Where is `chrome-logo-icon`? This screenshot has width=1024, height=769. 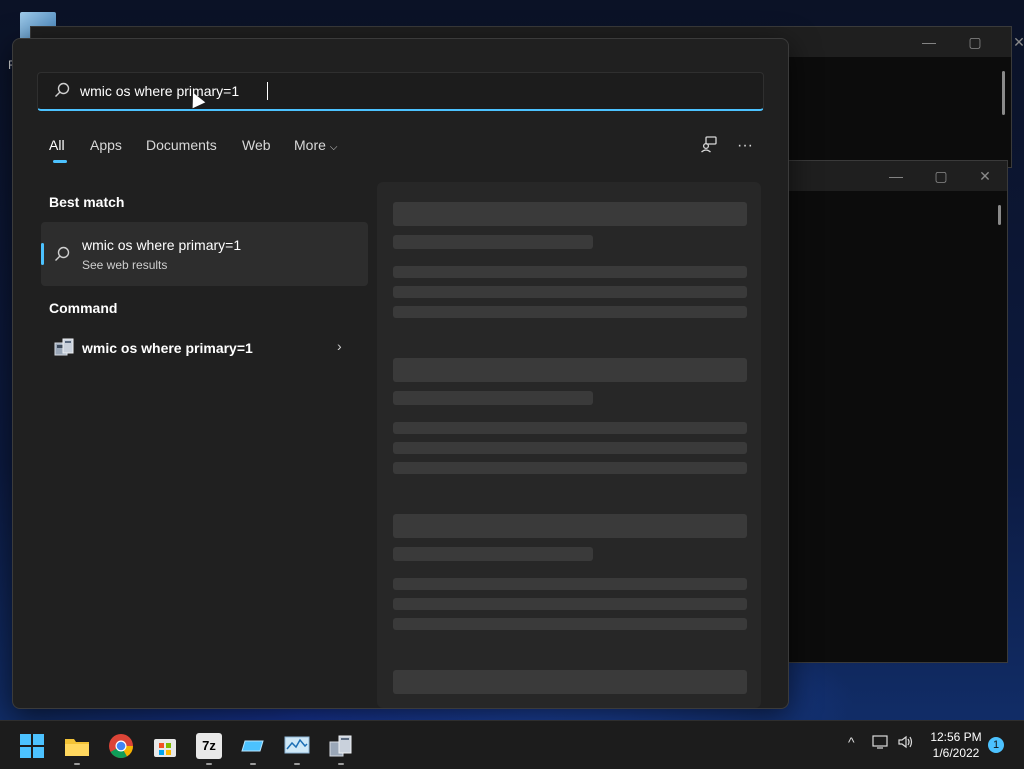 chrome-logo-icon is located at coordinates (121, 746).